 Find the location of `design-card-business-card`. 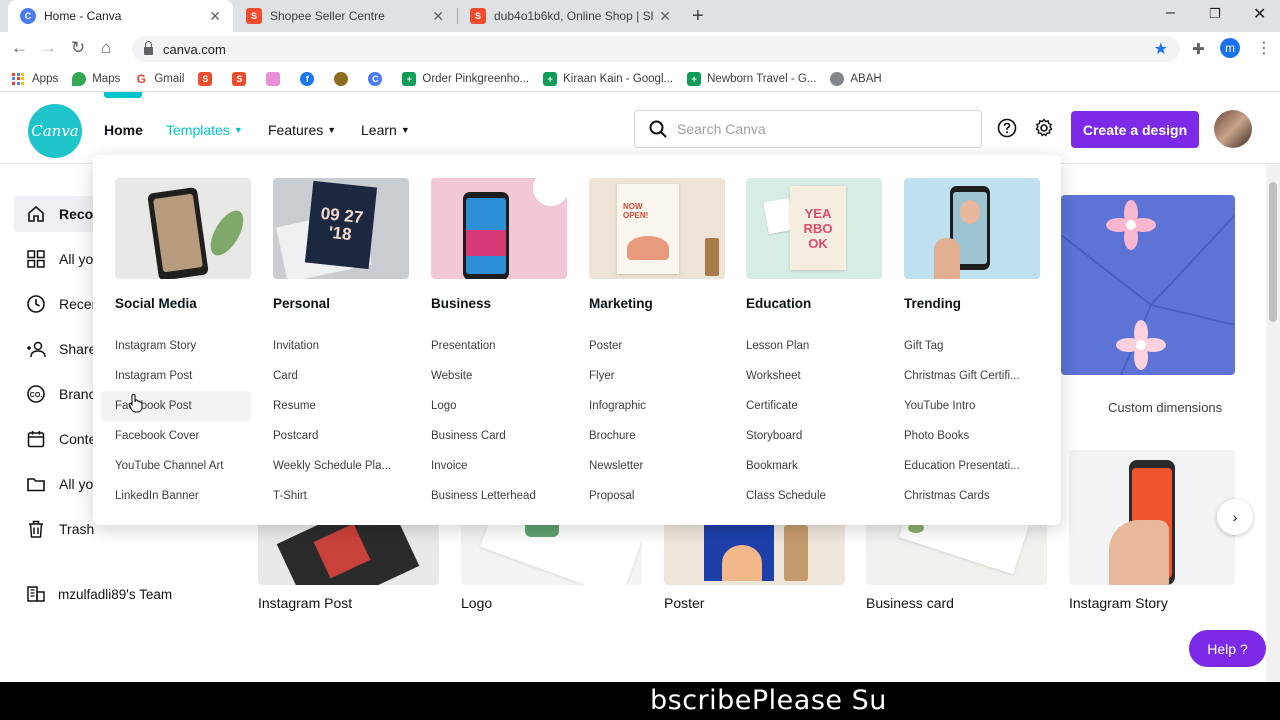

design-card-business-card is located at coordinates (956, 555).